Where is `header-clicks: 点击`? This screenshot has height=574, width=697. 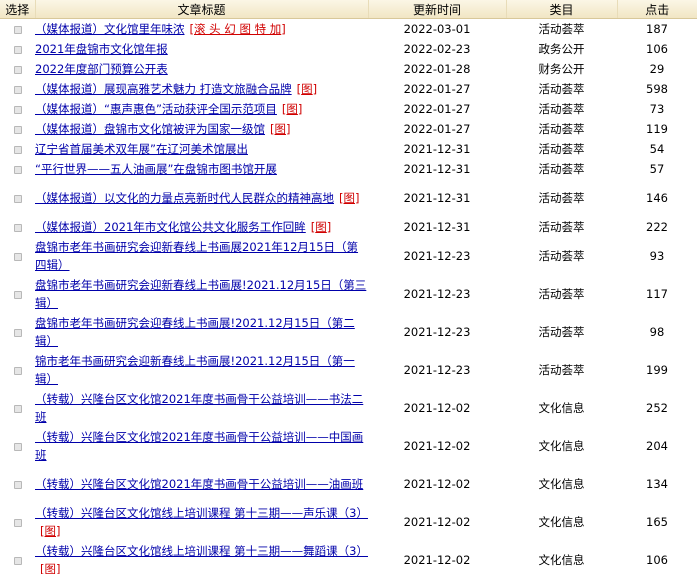 header-clicks: 点击 is located at coordinates (657, 9).